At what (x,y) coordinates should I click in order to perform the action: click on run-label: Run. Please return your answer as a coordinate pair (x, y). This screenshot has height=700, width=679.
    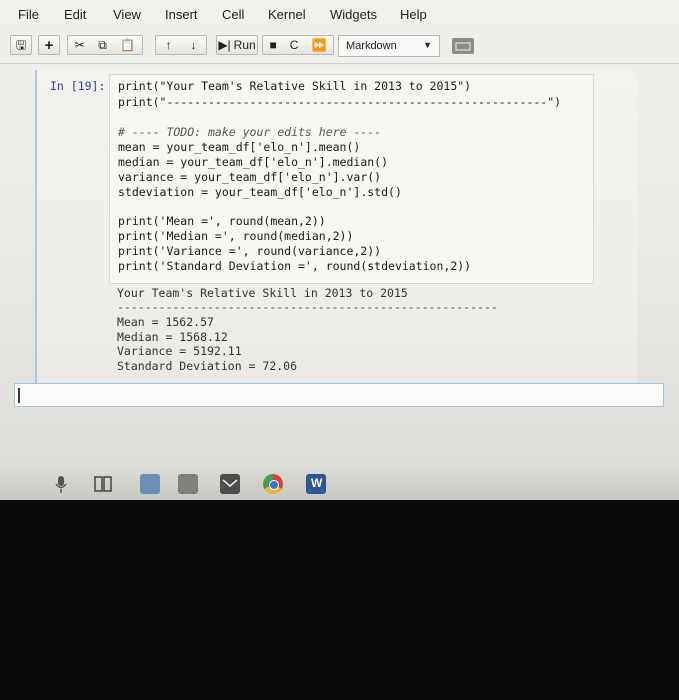
    Looking at the image, I should click on (244, 45).